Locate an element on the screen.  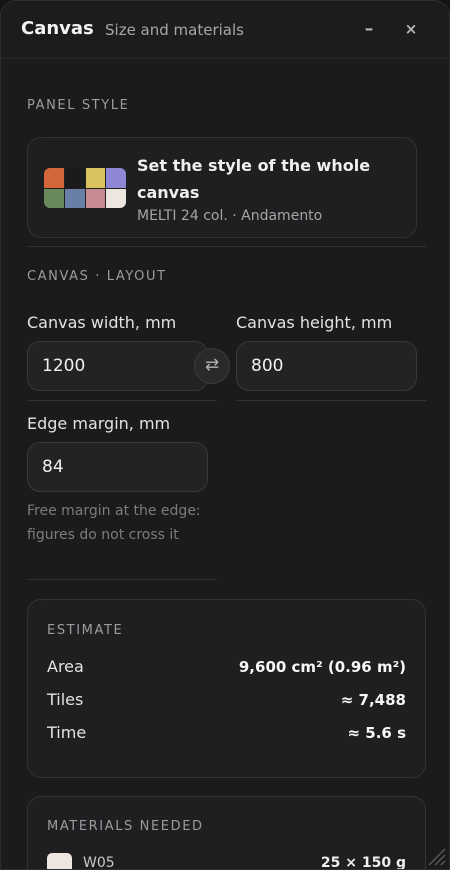
title-bar: Canvas Size and materials – × is located at coordinates (225, 30).